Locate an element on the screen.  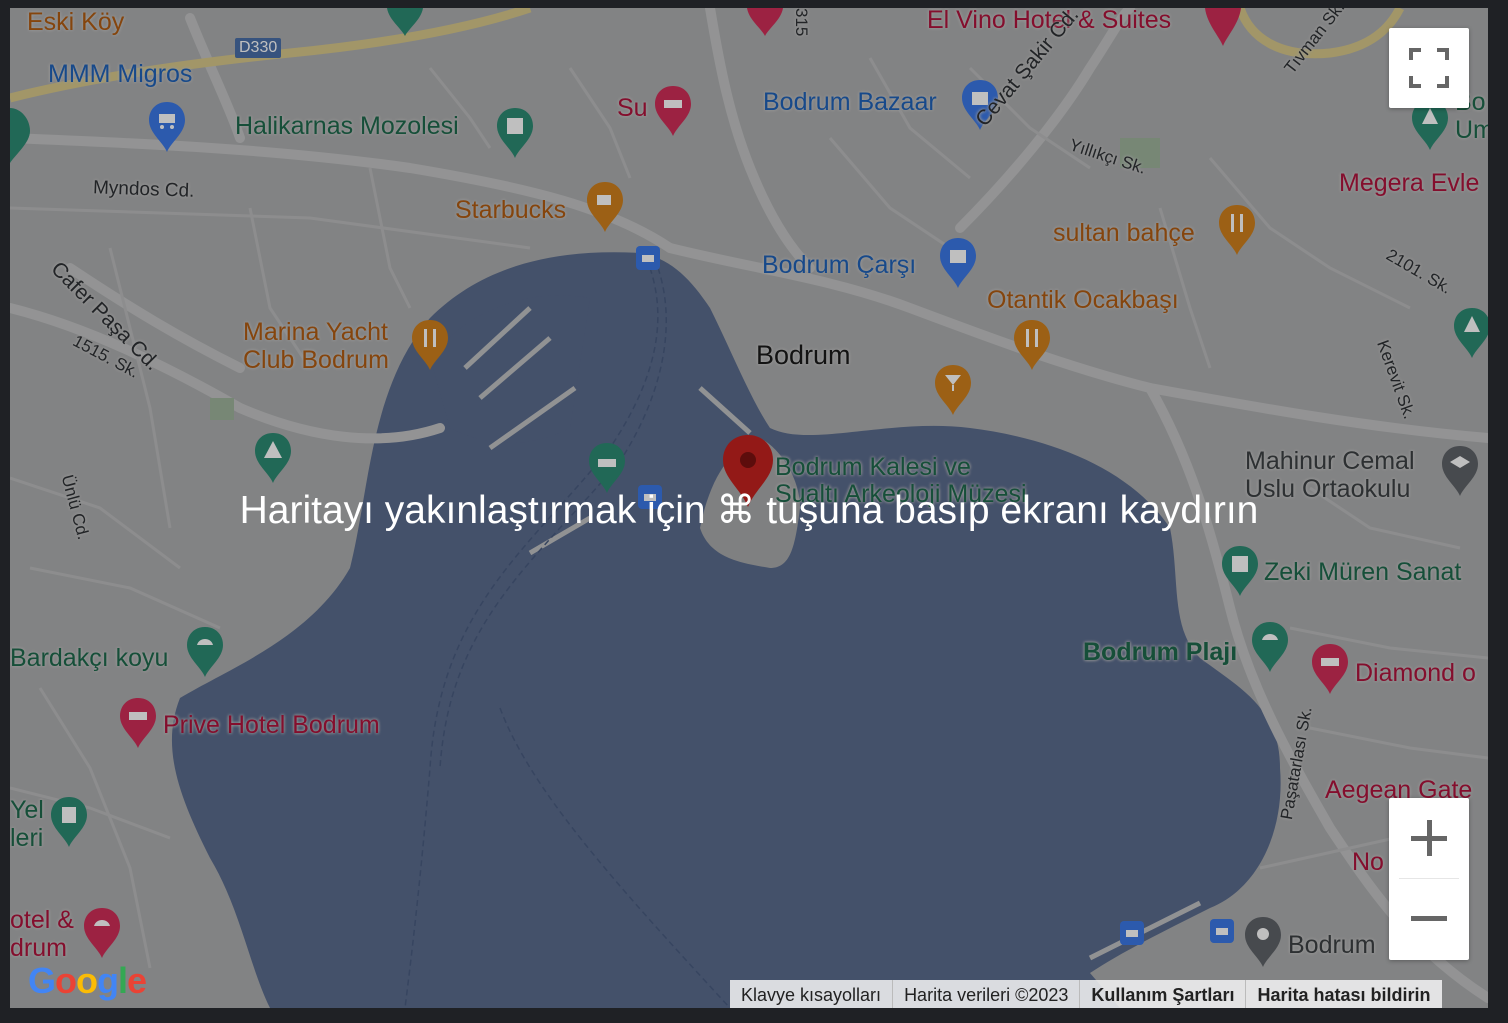
minus-icon is located at coordinates (1429, 918).